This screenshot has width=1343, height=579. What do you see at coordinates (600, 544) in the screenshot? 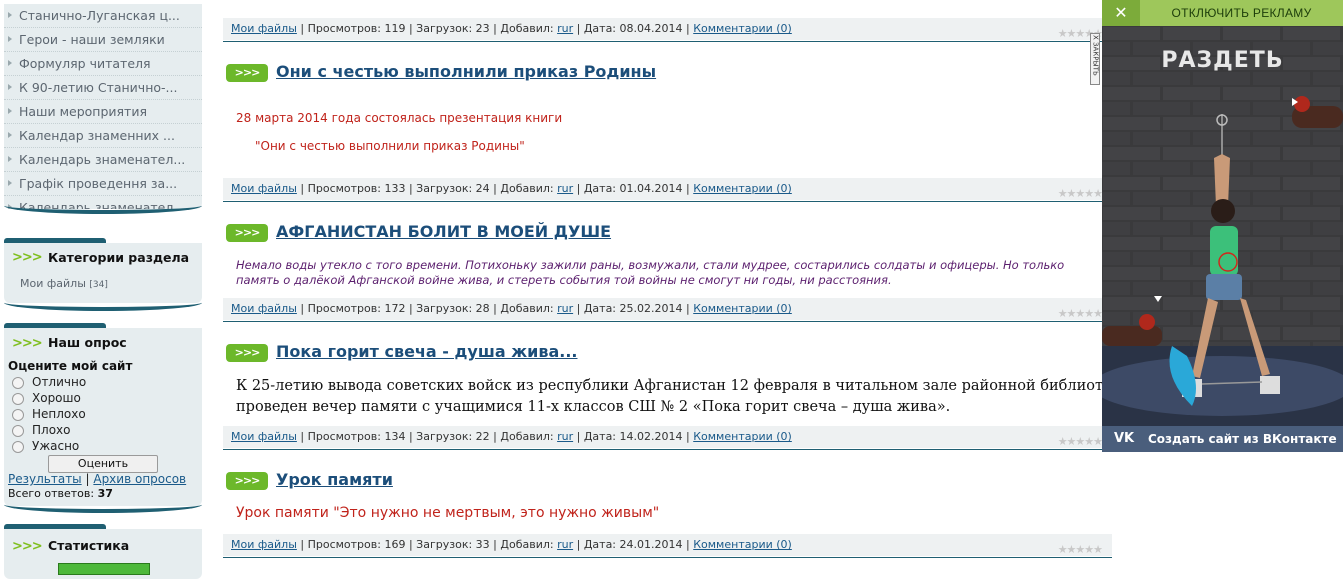
I see `date-label: Дата:` at bounding box center [600, 544].